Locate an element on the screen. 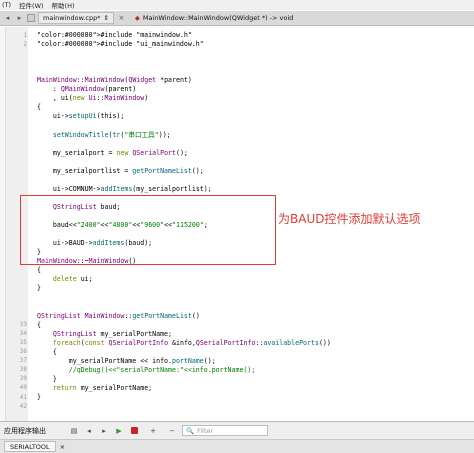 The height and width of the screenshot is (453, 474). menu-item-tools: (T) is located at coordinates (6, 5).